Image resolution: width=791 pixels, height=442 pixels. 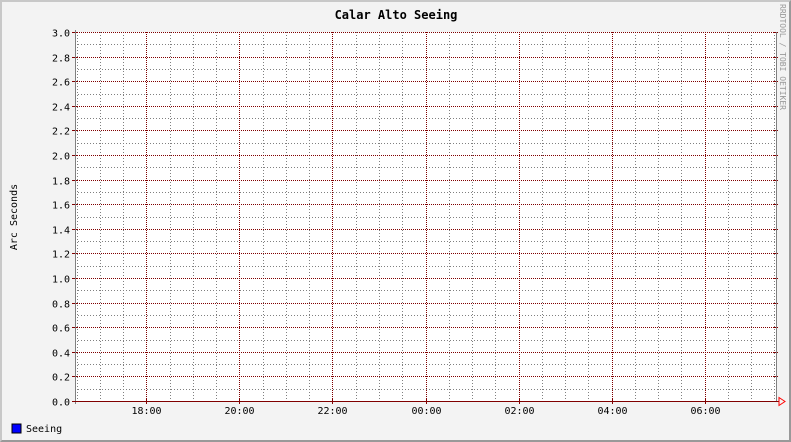 What do you see at coordinates (61, 132) in the screenshot?
I see `y-tick-label: 2.2` at bounding box center [61, 132].